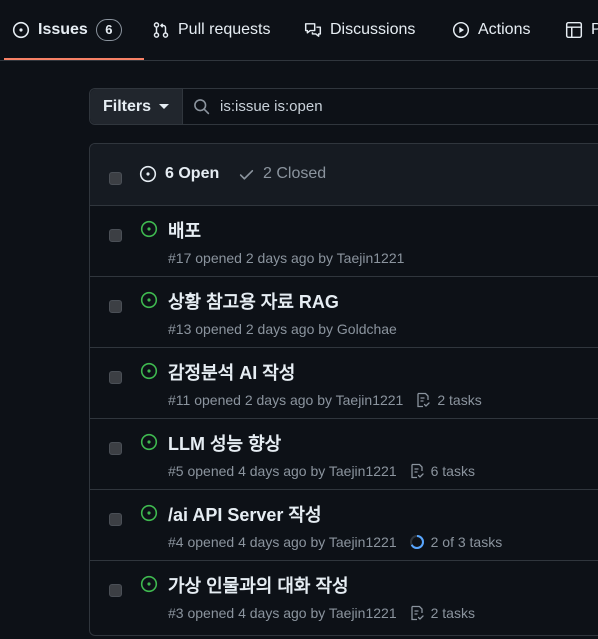 This screenshot has height=639, width=598. I want to click on progress-circle-icon, so click(416, 542).